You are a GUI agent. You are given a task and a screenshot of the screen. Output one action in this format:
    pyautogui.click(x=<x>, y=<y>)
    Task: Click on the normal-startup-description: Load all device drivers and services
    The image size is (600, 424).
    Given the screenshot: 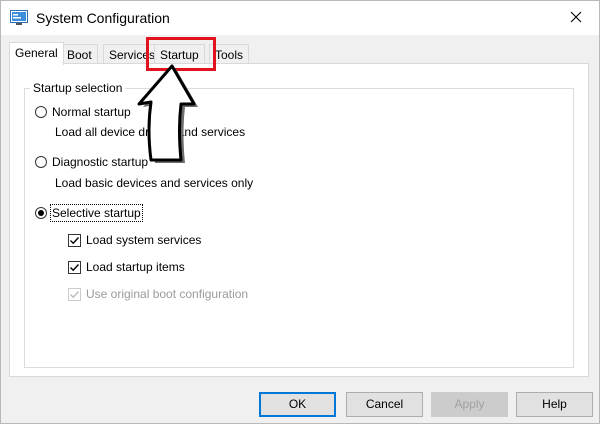 What is the action you would take?
    pyautogui.click(x=150, y=132)
    